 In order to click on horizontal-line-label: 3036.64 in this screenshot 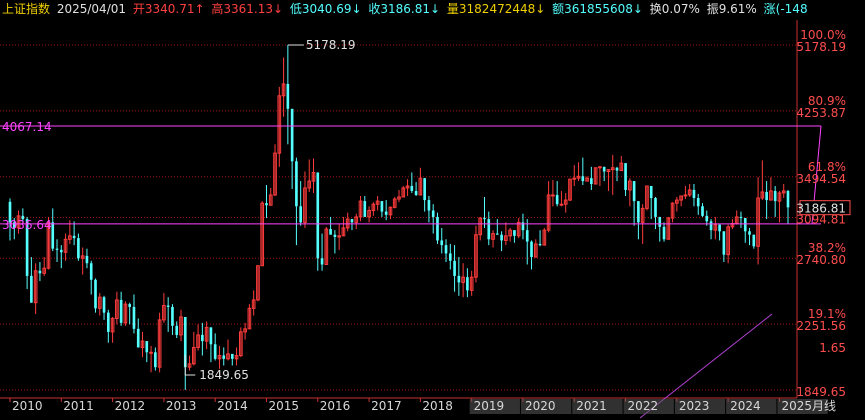, I will do `click(27, 225)`.